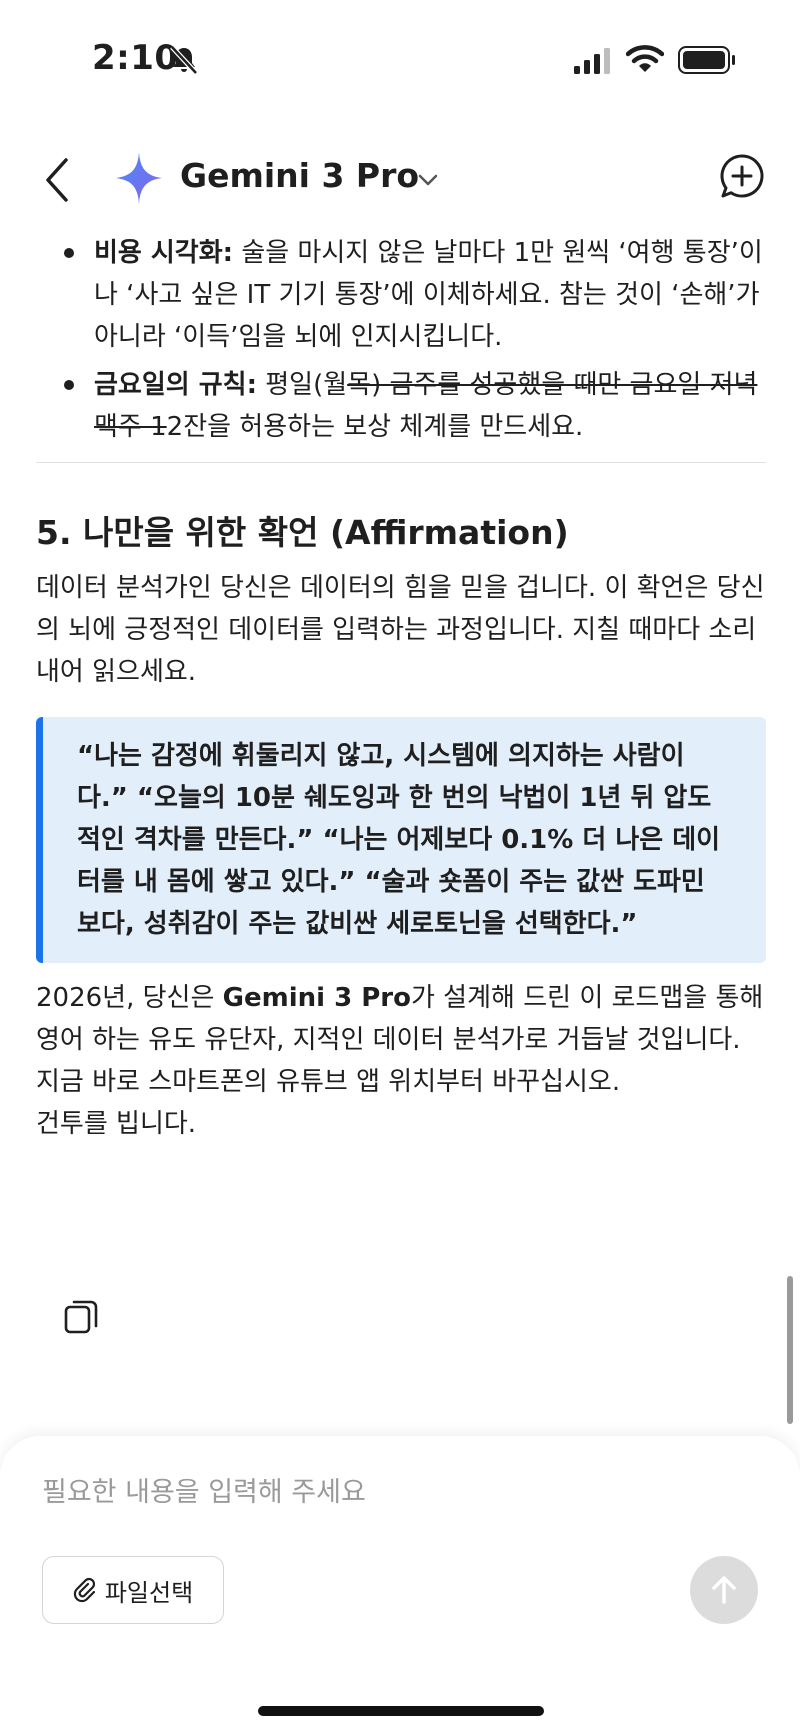 This screenshot has height=1734, width=800. What do you see at coordinates (400, 60) in the screenshot?
I see `status-bar: 2:10` at bounding box center [400, 60].